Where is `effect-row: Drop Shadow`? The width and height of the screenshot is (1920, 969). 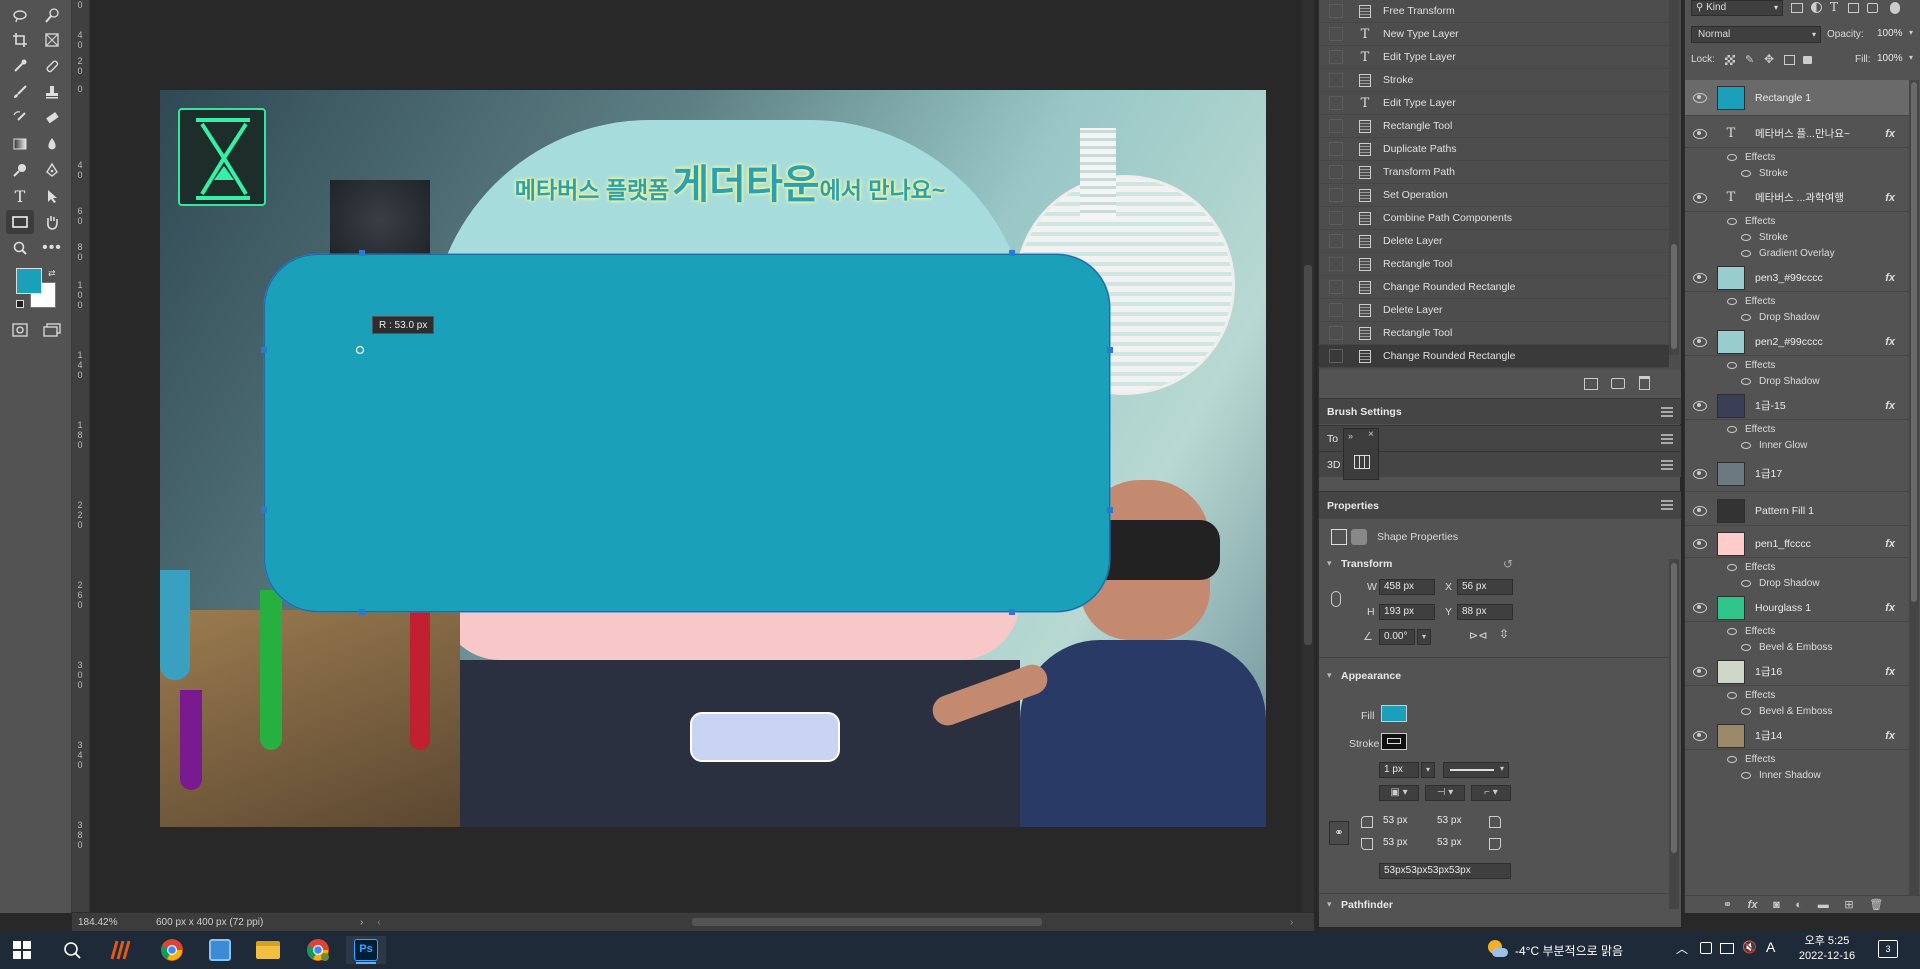 effect-row: Drop Shadow is located at coordinates (1797, 317).